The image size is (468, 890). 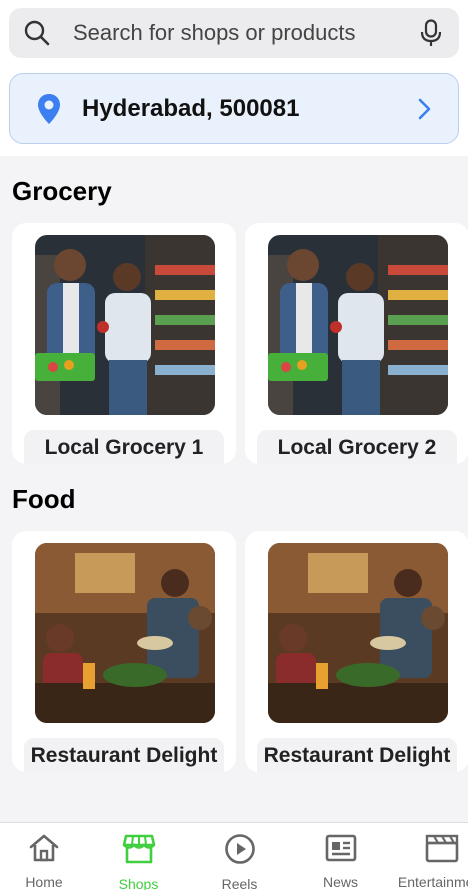 I want to click on play-icon, so click(x=240, y=851).